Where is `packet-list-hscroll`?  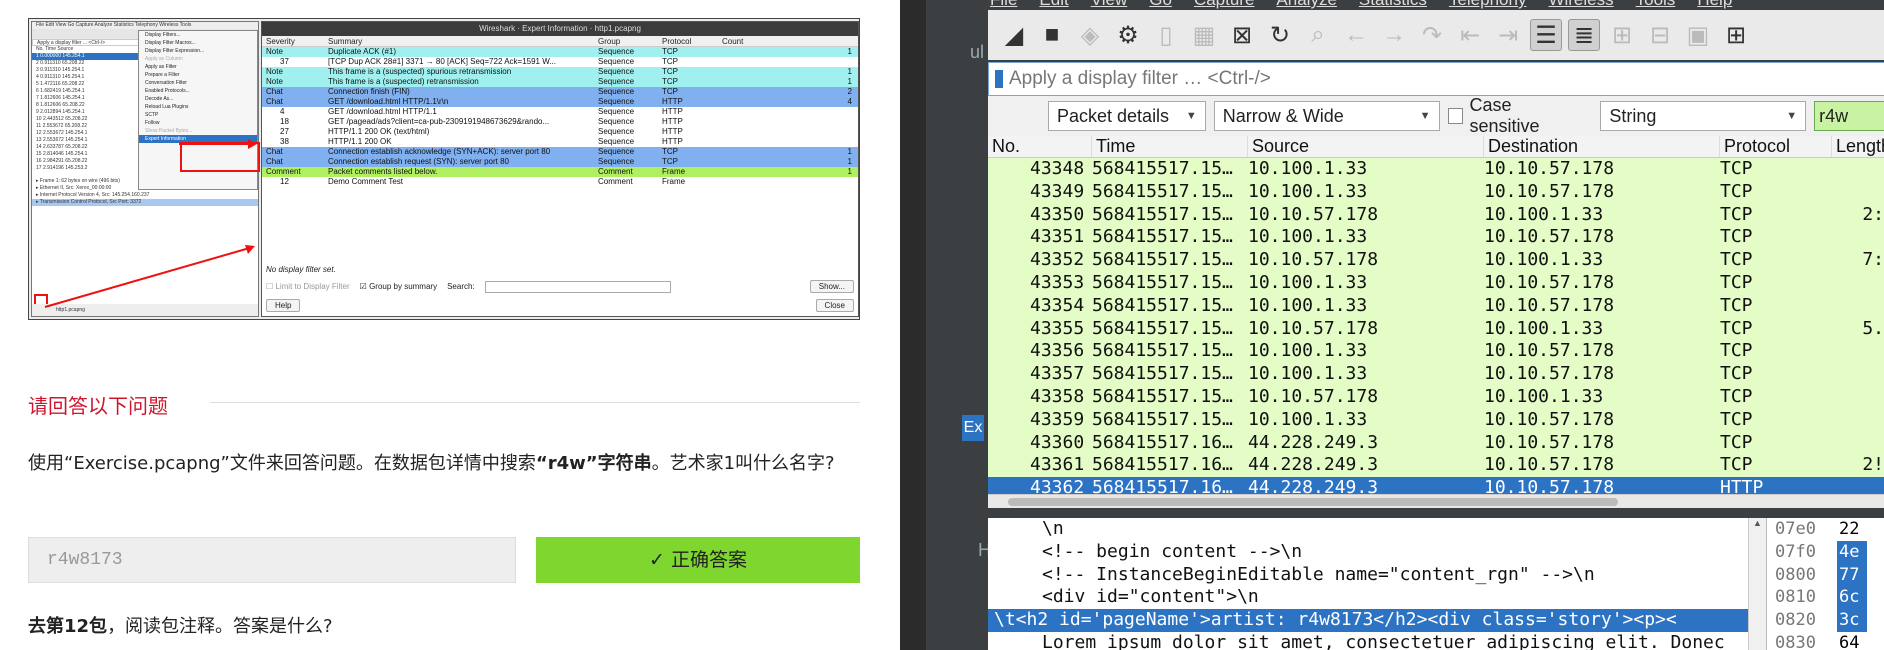
packet-list-hscroll is located at coordinates (1436, 501).